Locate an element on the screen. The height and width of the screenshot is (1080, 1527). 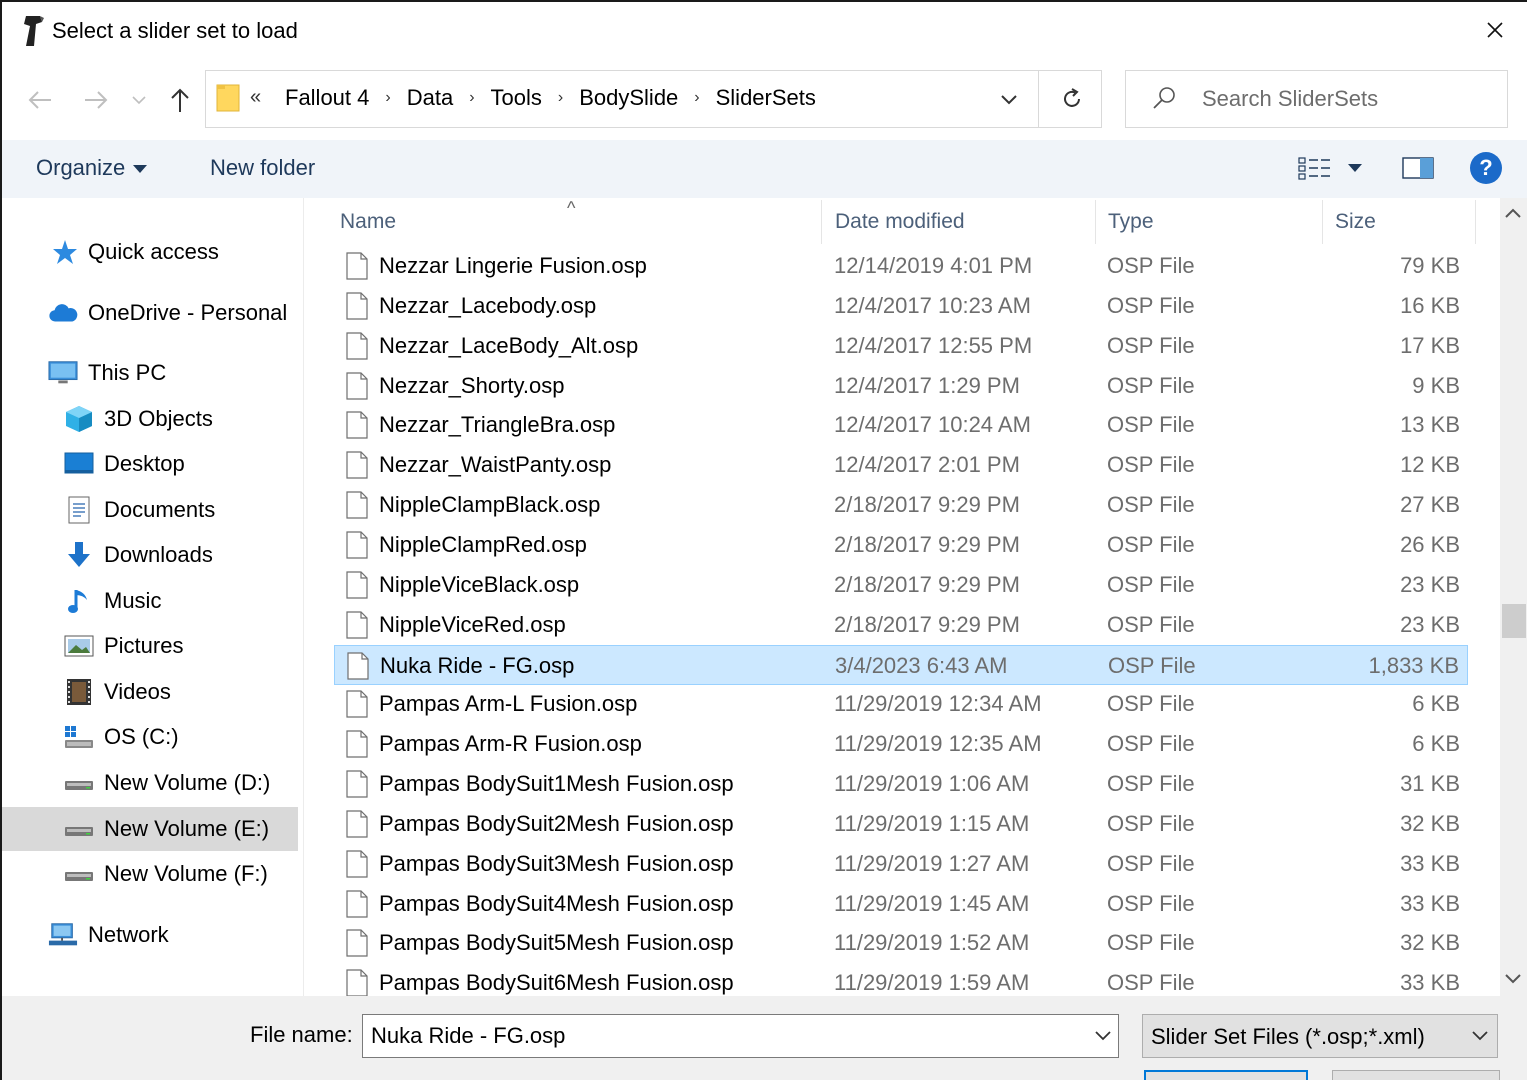
column-header-type: Type is located at coordinates (1131, 222).